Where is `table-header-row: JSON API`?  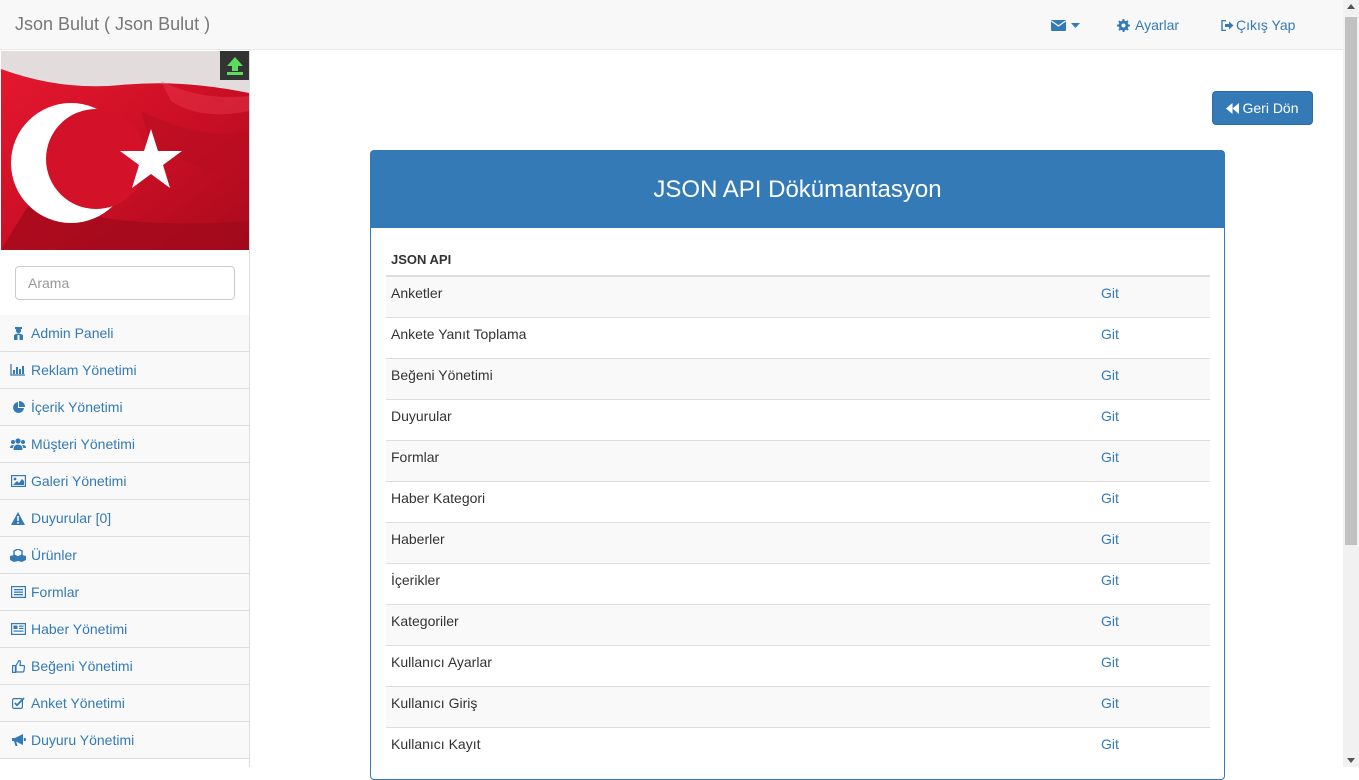 table-header-row: JSON API is located at coordinates (798, 260).